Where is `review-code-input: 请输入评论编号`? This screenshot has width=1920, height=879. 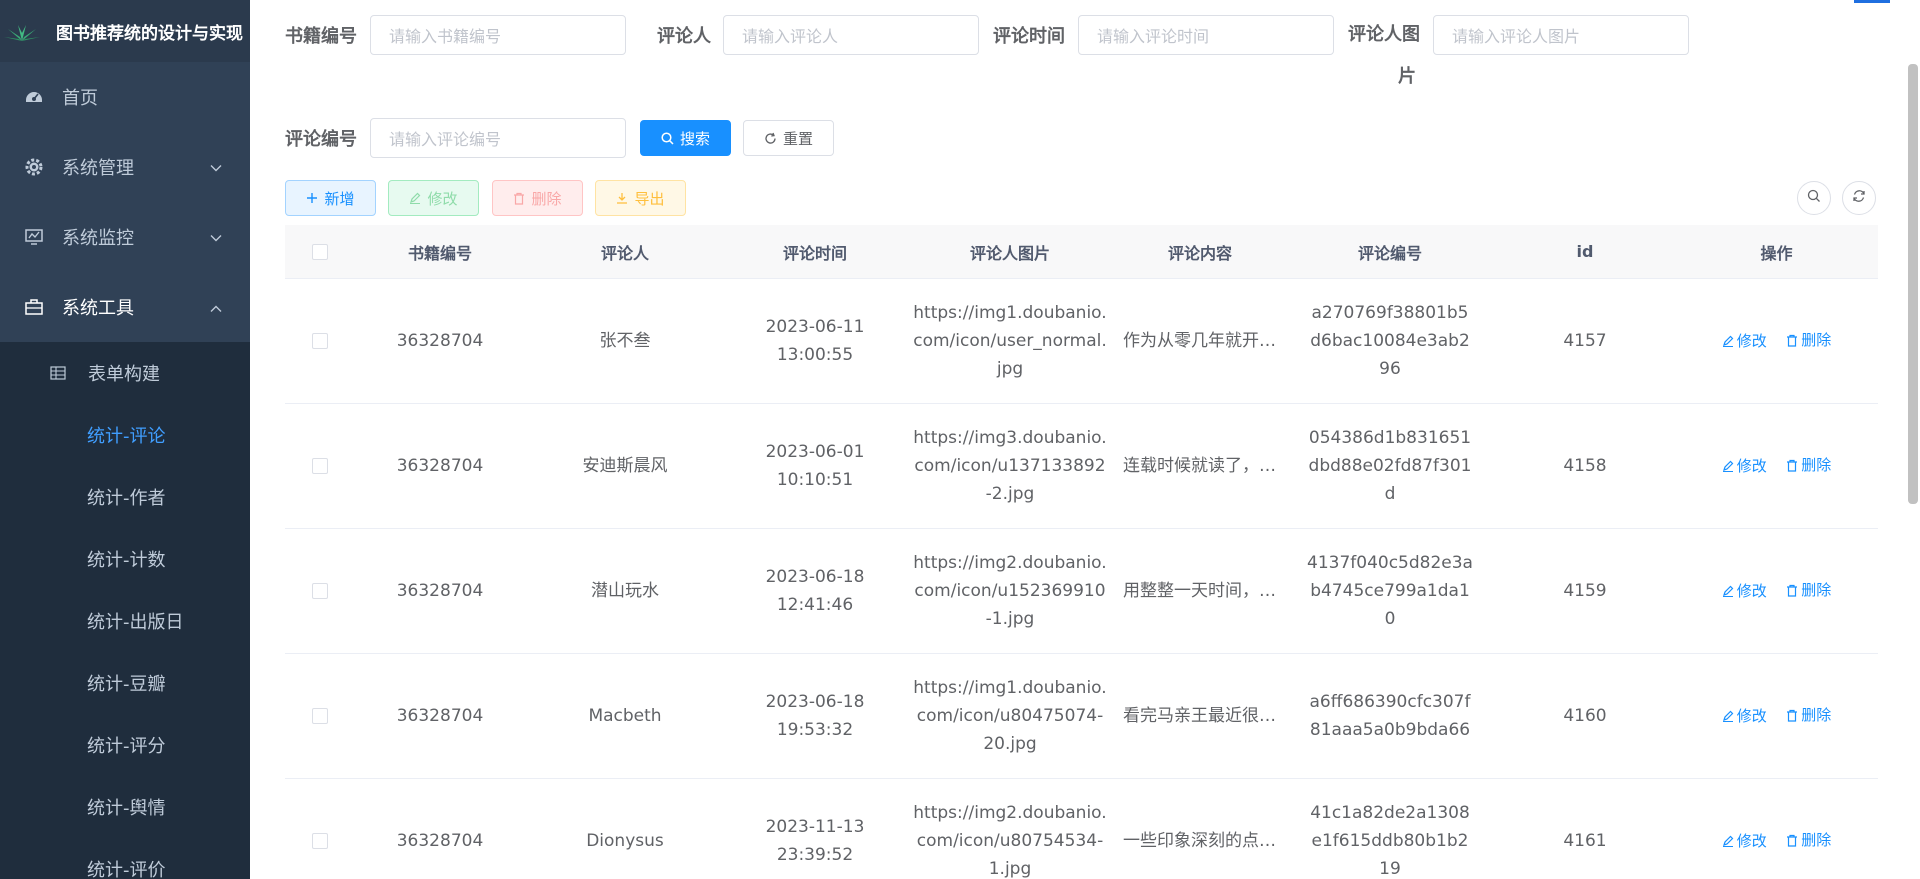 review-code-input: 请输入评论编号 is located at coordinates (498, 138).